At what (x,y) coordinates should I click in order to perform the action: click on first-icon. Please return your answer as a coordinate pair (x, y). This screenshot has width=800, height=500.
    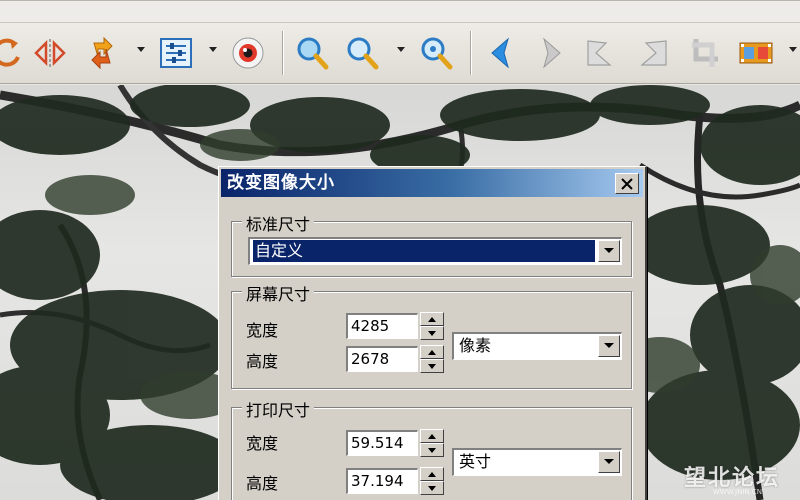
    Looking at the image, I should click on (598, 53).